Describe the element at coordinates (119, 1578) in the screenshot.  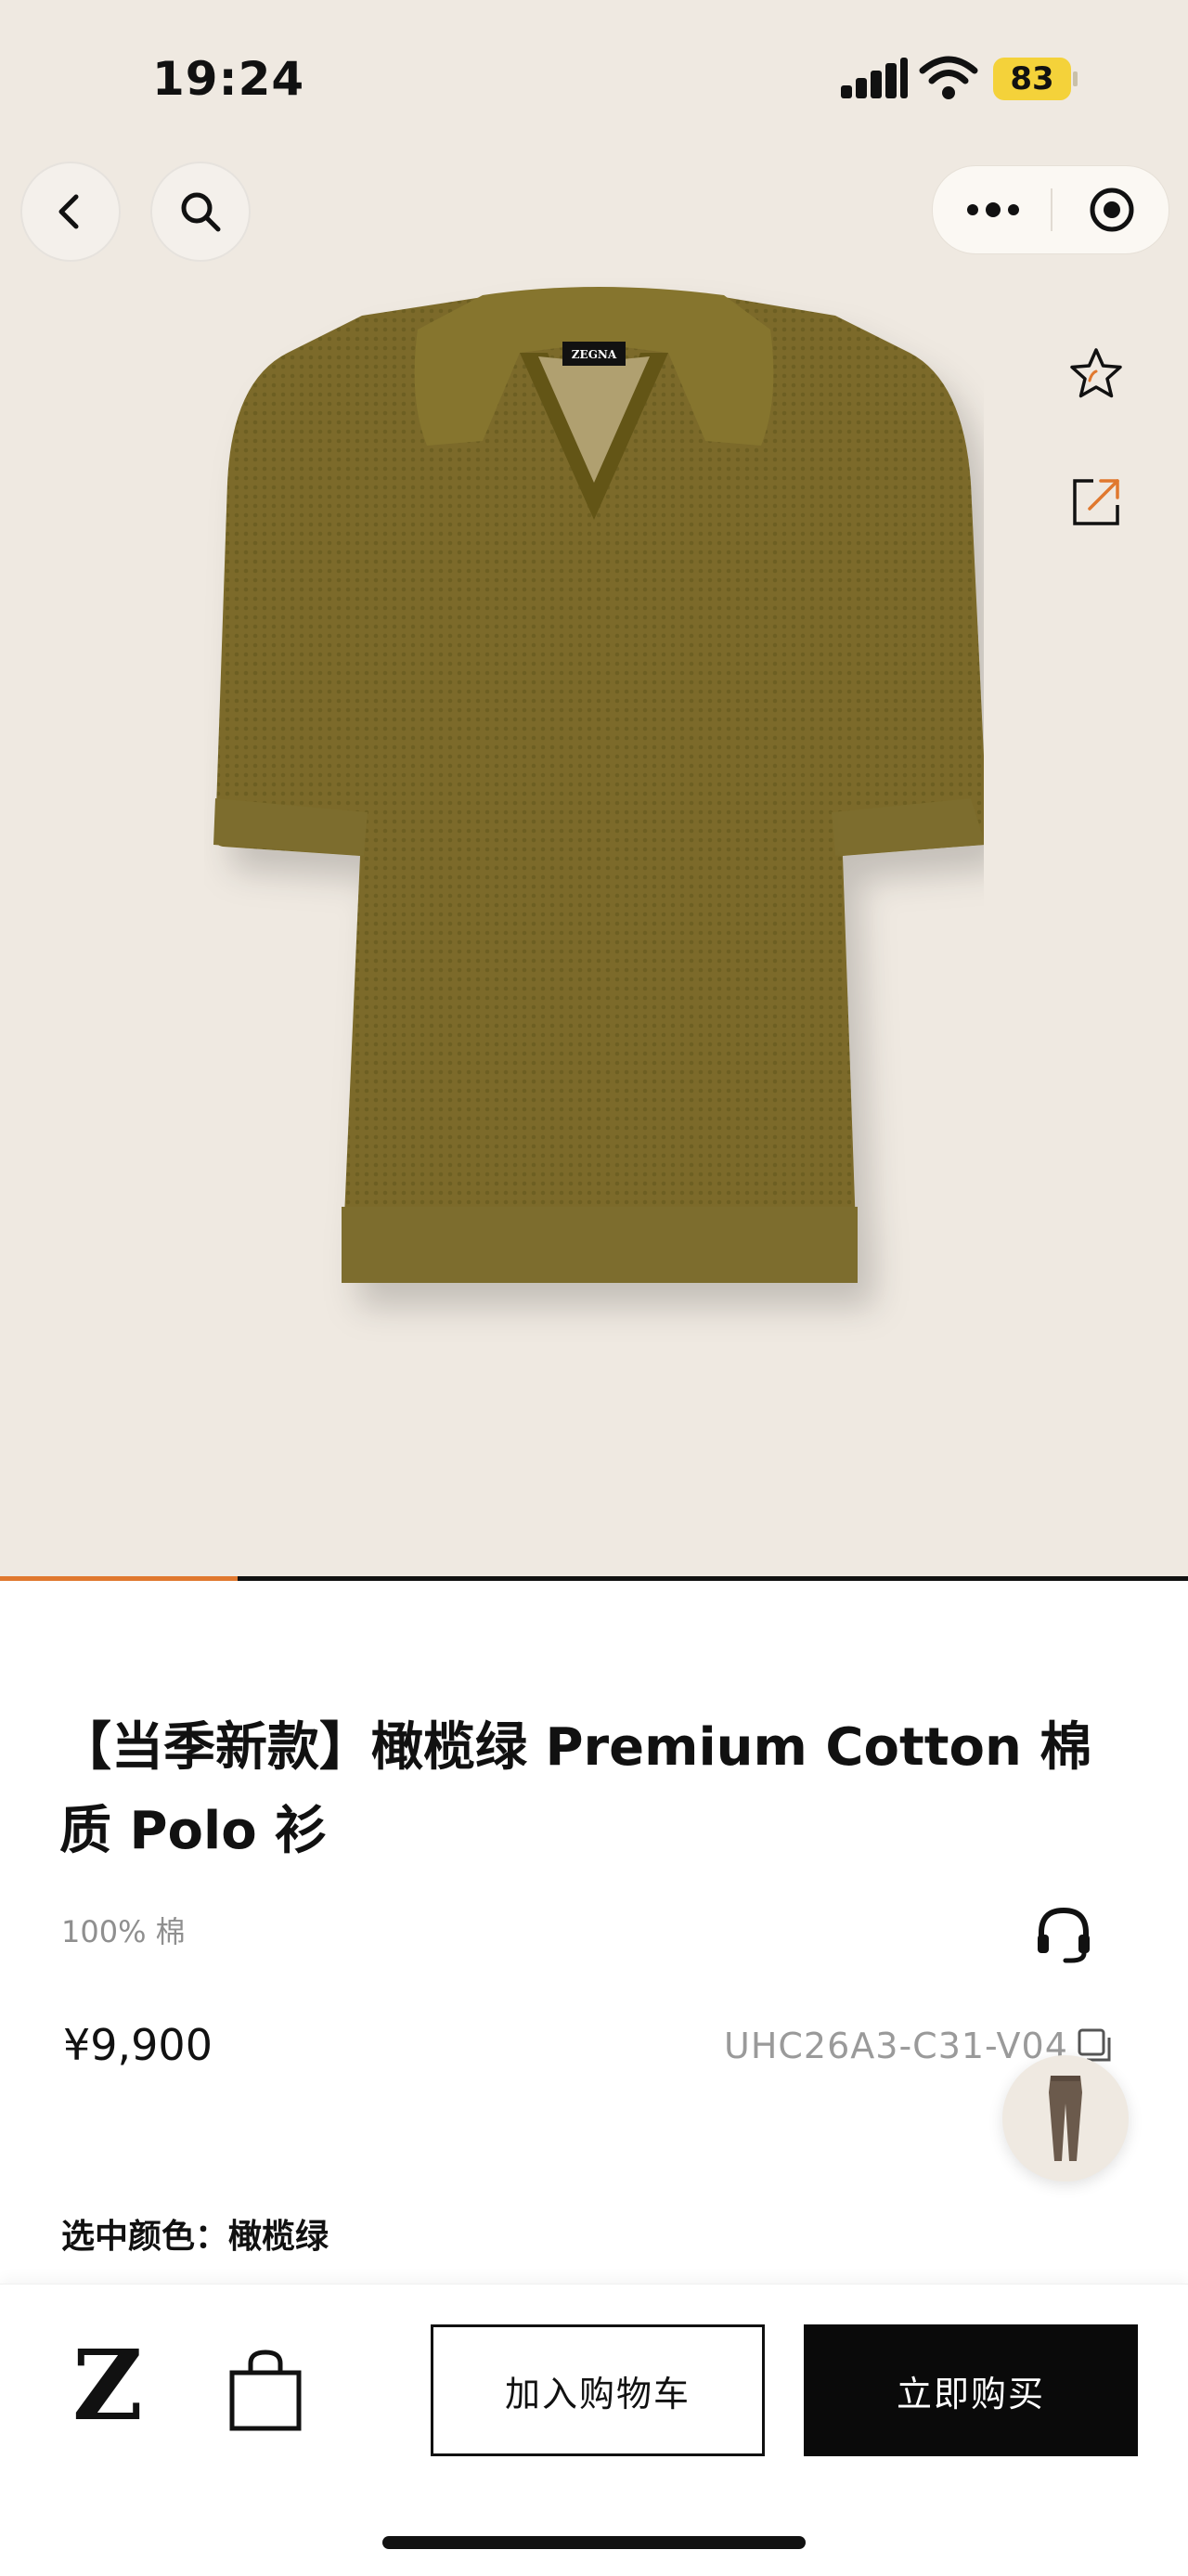
I see `gallery-progress-fill` at that location.